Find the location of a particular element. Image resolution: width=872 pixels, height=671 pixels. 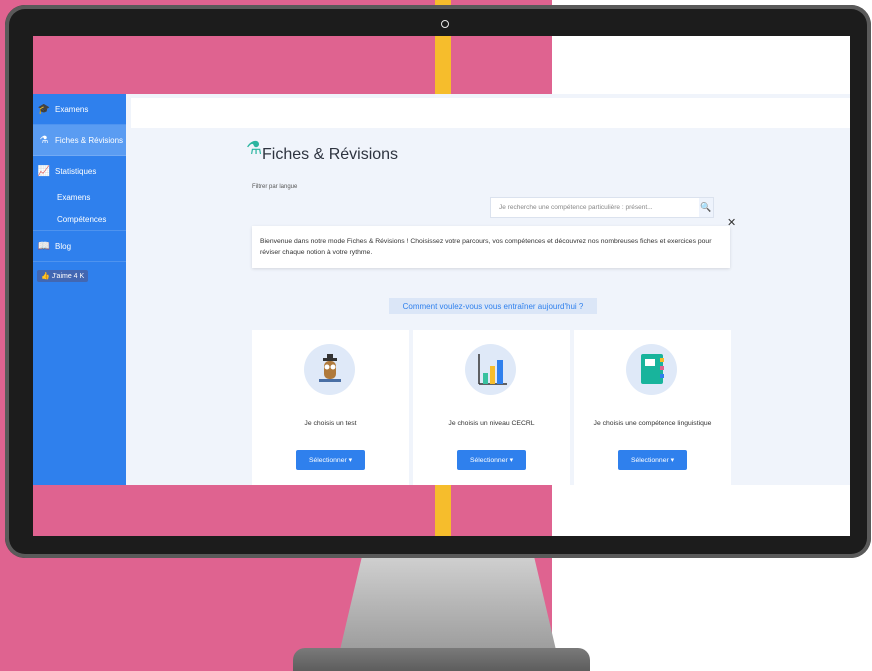

sidebar-item-label: Statistiques is located at coordinates (76, 171).